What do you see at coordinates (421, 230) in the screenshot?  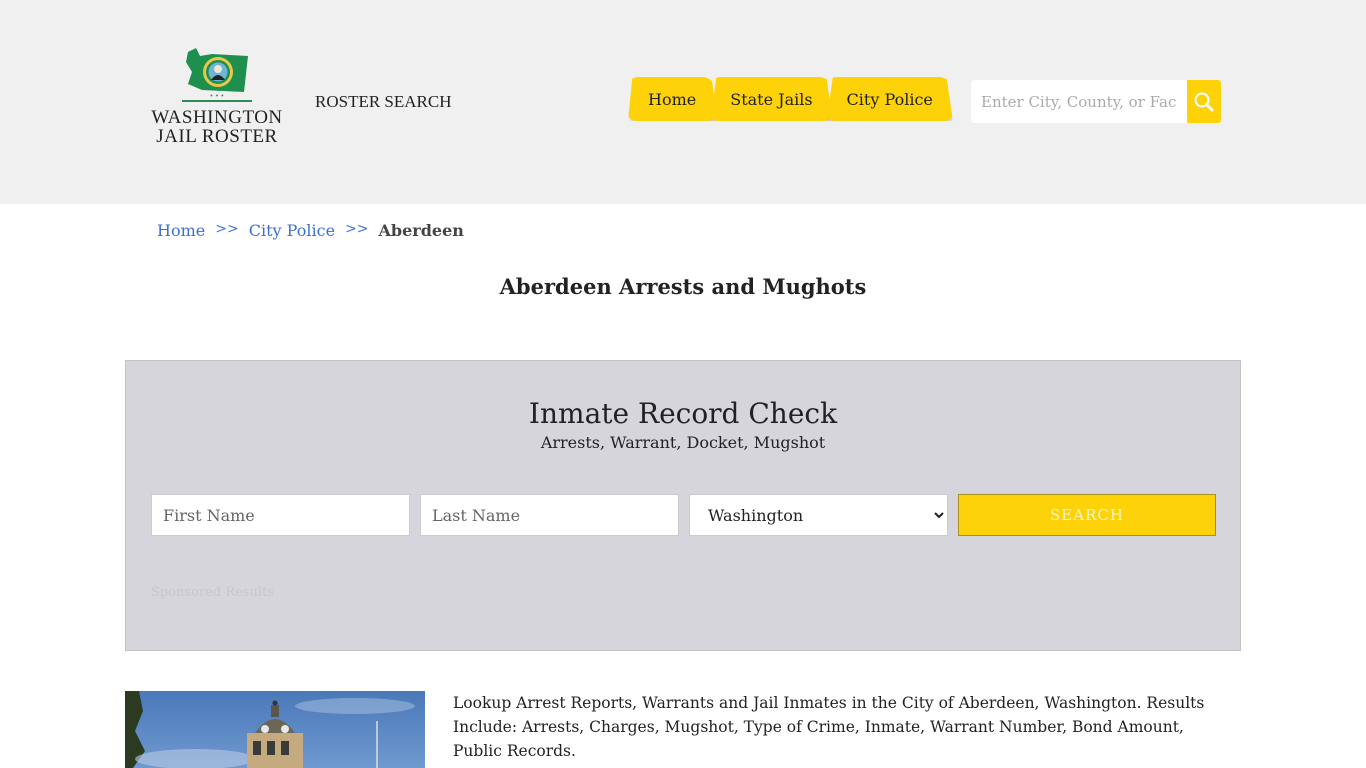 I see `breadcrumb-current: Aberdeen` at bounding box center [421, 230].